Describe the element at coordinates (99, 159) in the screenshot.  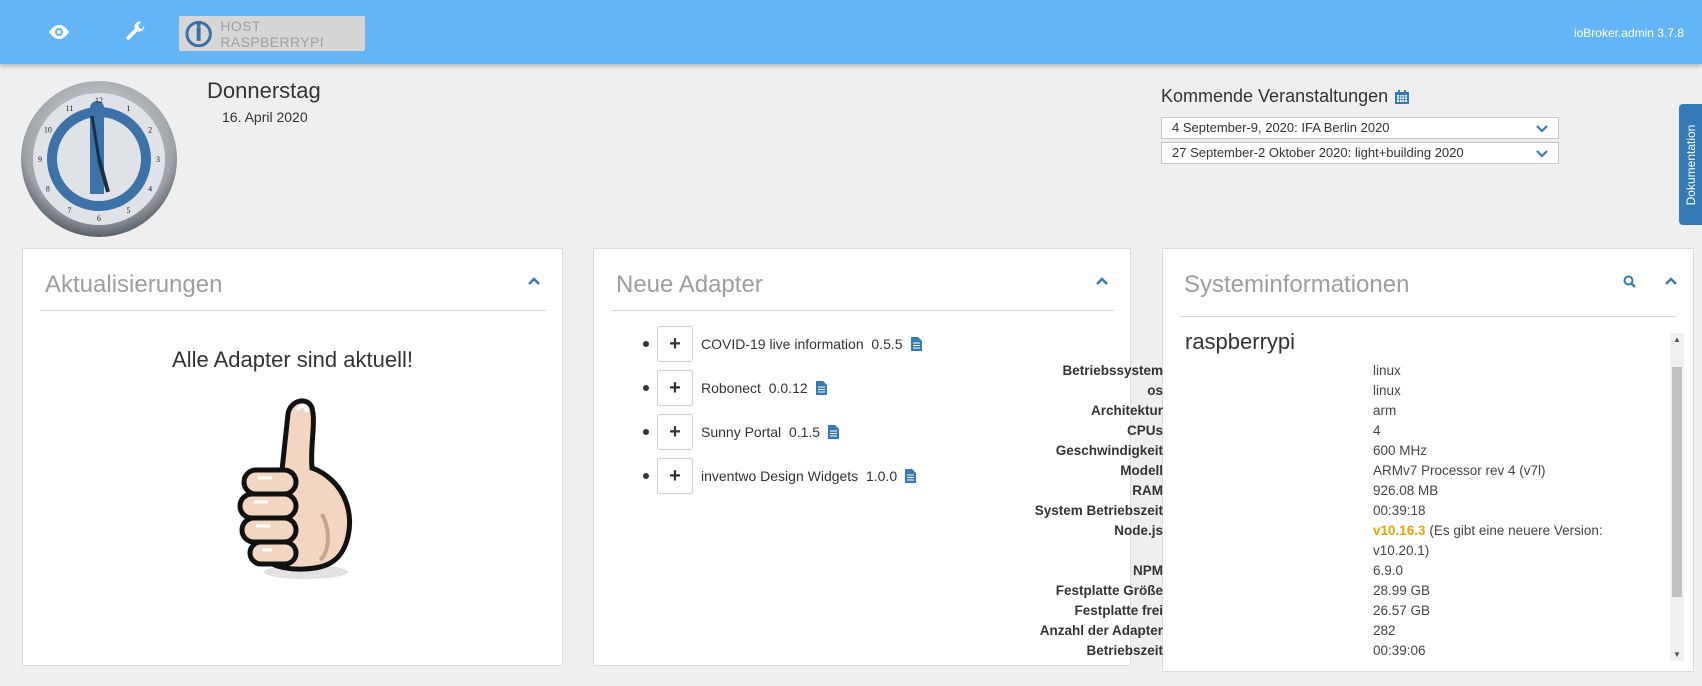
I see `analog-clock: 121234567891011` at that location.